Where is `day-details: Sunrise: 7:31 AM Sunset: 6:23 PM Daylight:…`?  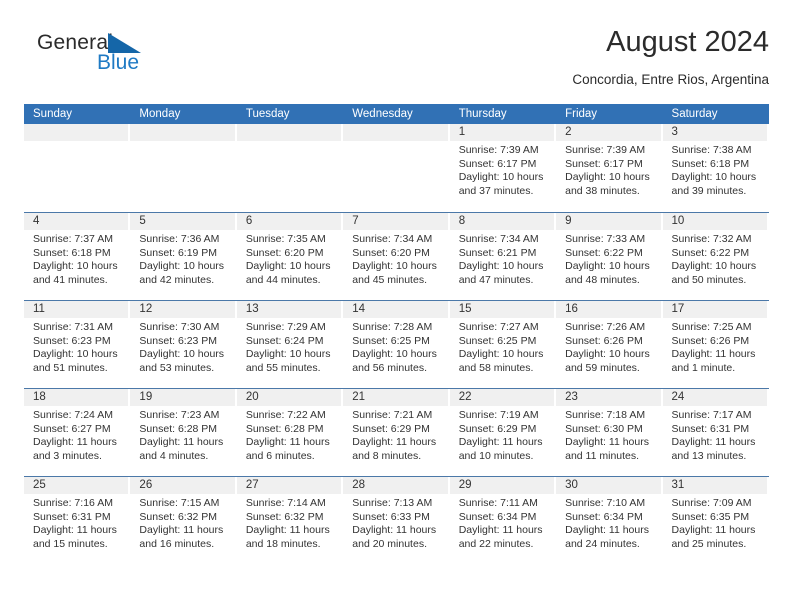
day-details: Sunrise: 7:31 AM Sunset: 6:23 PM Daylight:… is located at coordinates (77, 346).